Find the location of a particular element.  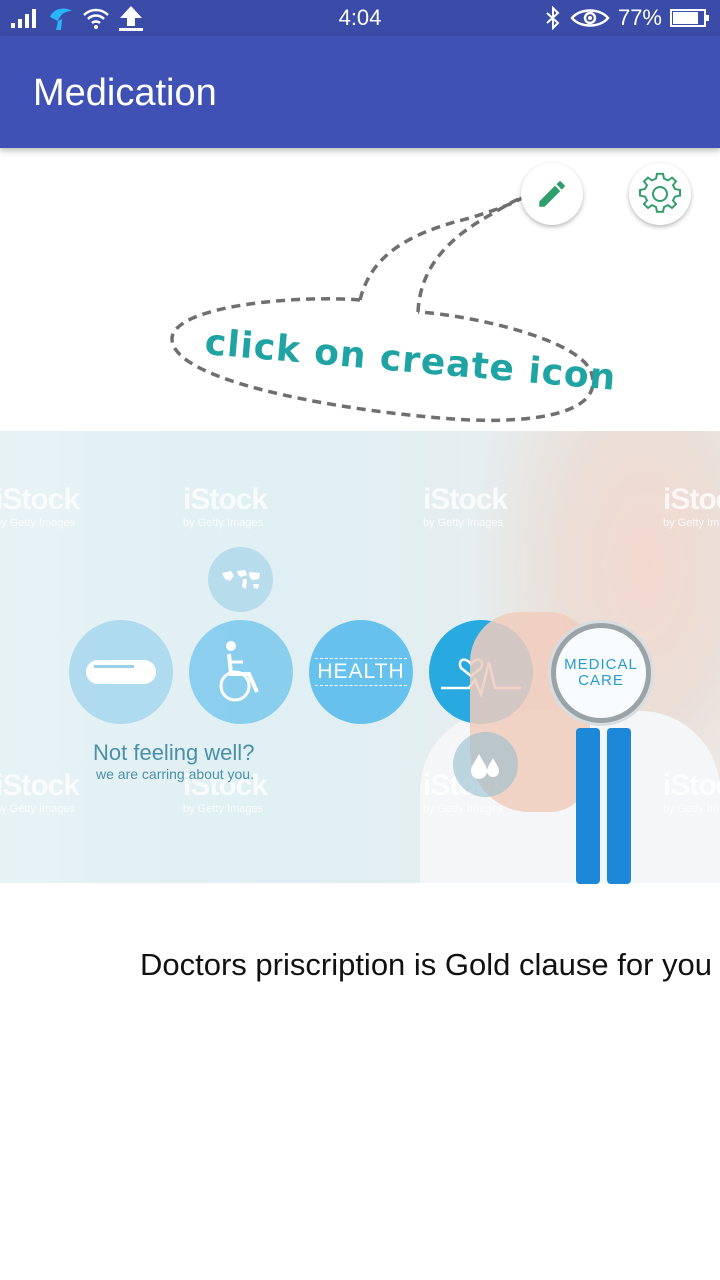

status-right: 77% is located at coordinates (627, 18).